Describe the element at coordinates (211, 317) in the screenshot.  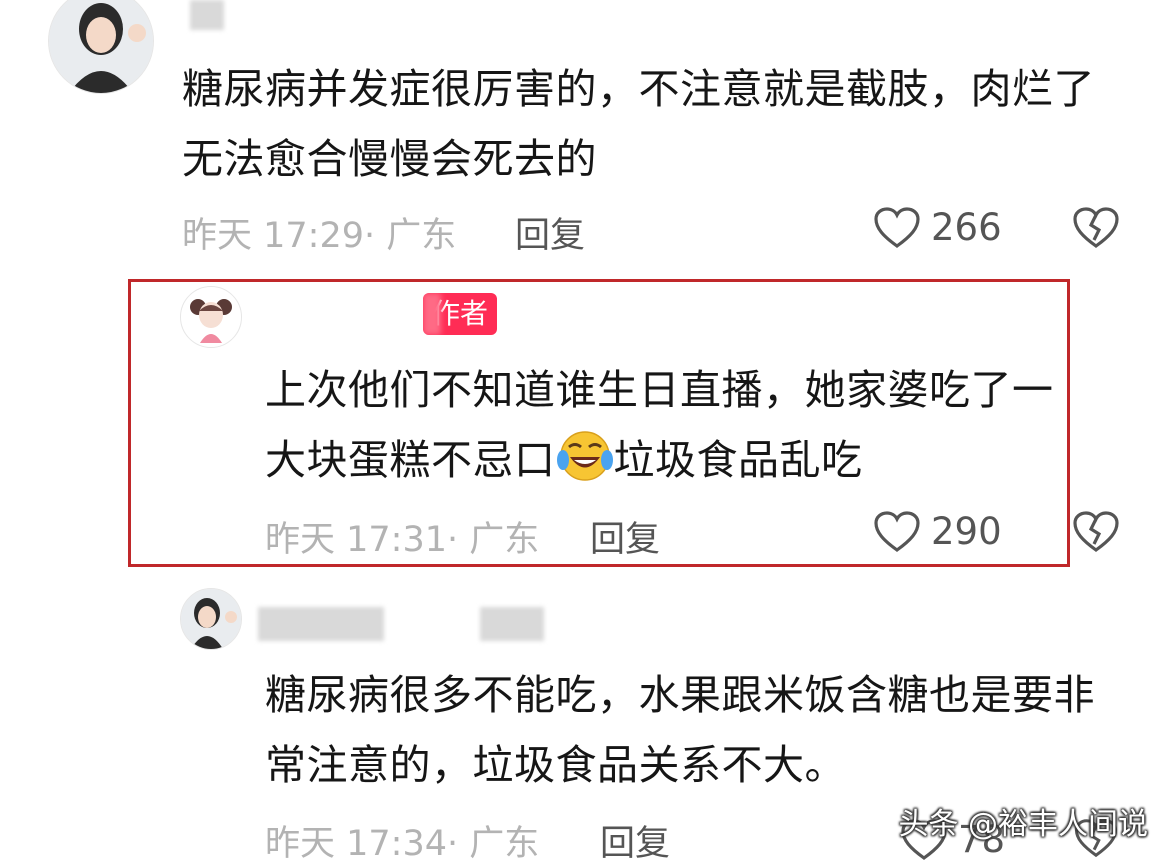
I see `author-avatar` at that location.